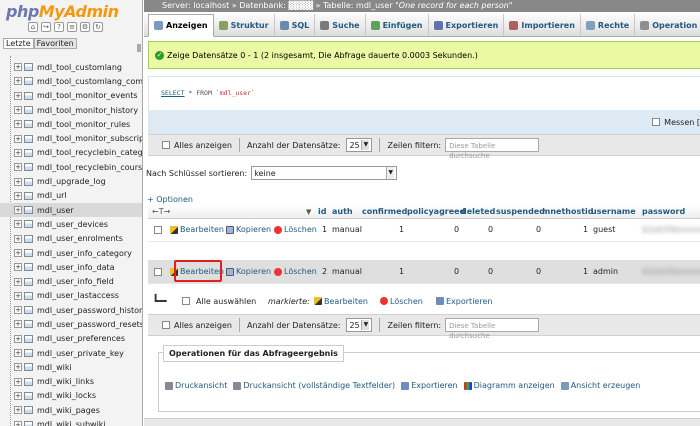 The width and height of the screenshot is (700, 426). What do you see at coordinates (81, 338) in the screenshot?
I see `tree-item-label: mdl_user_preferences` at bounding box center [81, 338].